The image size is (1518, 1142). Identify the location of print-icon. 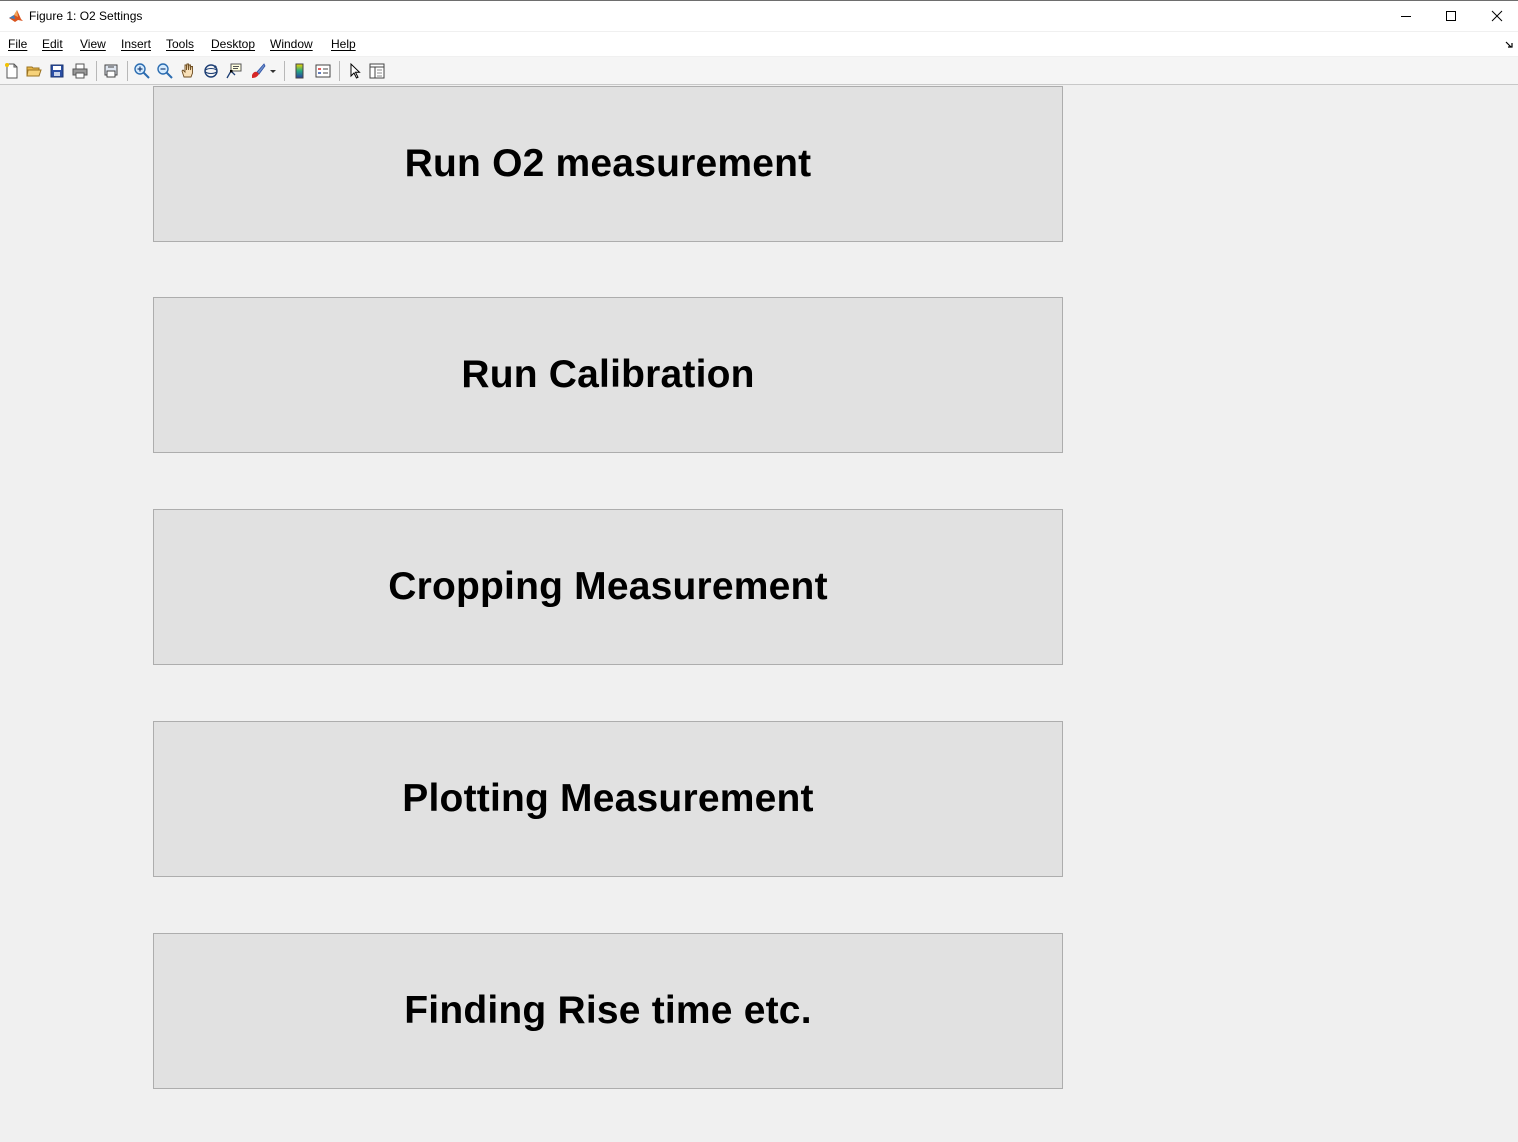
(80, 71).